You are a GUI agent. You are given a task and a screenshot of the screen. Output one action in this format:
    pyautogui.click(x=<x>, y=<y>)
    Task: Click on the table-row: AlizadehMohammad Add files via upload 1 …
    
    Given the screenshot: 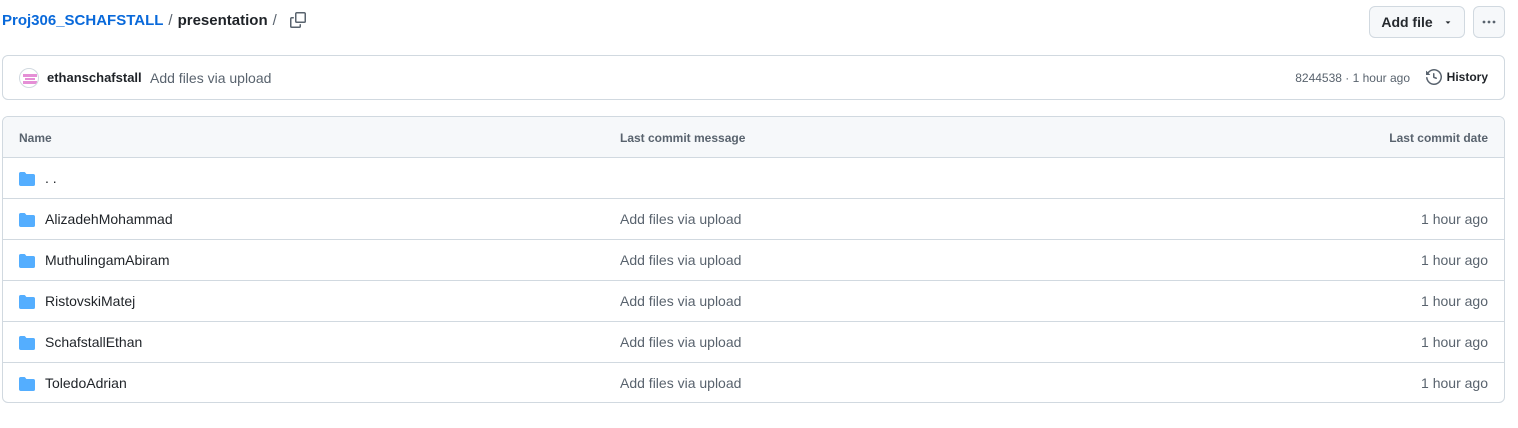 What is the action you would take?
    pyautogui.click(x=753, y=219)
    